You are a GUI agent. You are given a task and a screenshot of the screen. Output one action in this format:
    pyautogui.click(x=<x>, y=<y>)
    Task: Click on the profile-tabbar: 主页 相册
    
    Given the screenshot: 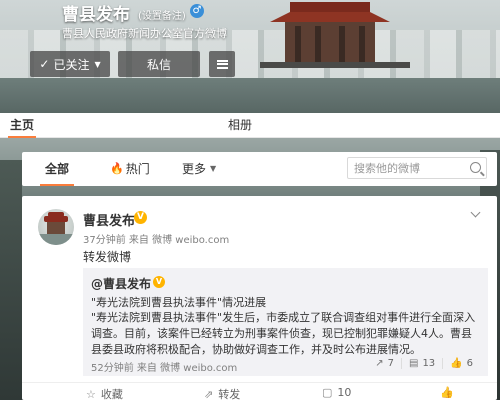 What is the action you would take?
    pyautogui.click(x=250, y=125)
    